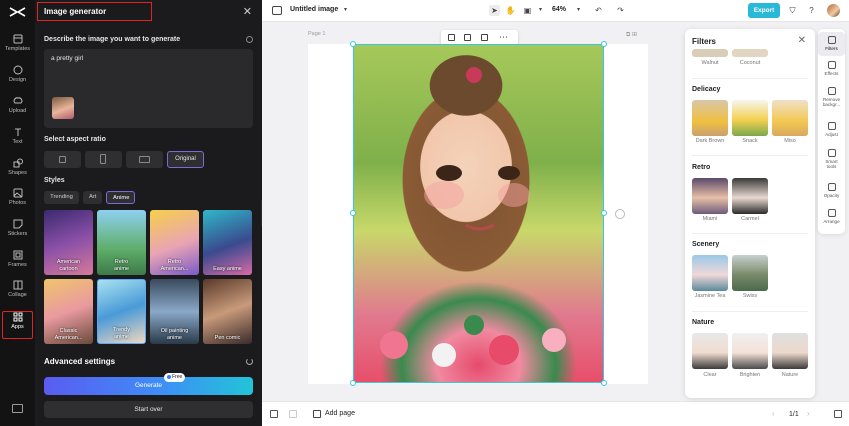 The image size is (849, 426). Describe the element at coordinates (169, 376) in the screenshot. I see `credit-icon` at that location.